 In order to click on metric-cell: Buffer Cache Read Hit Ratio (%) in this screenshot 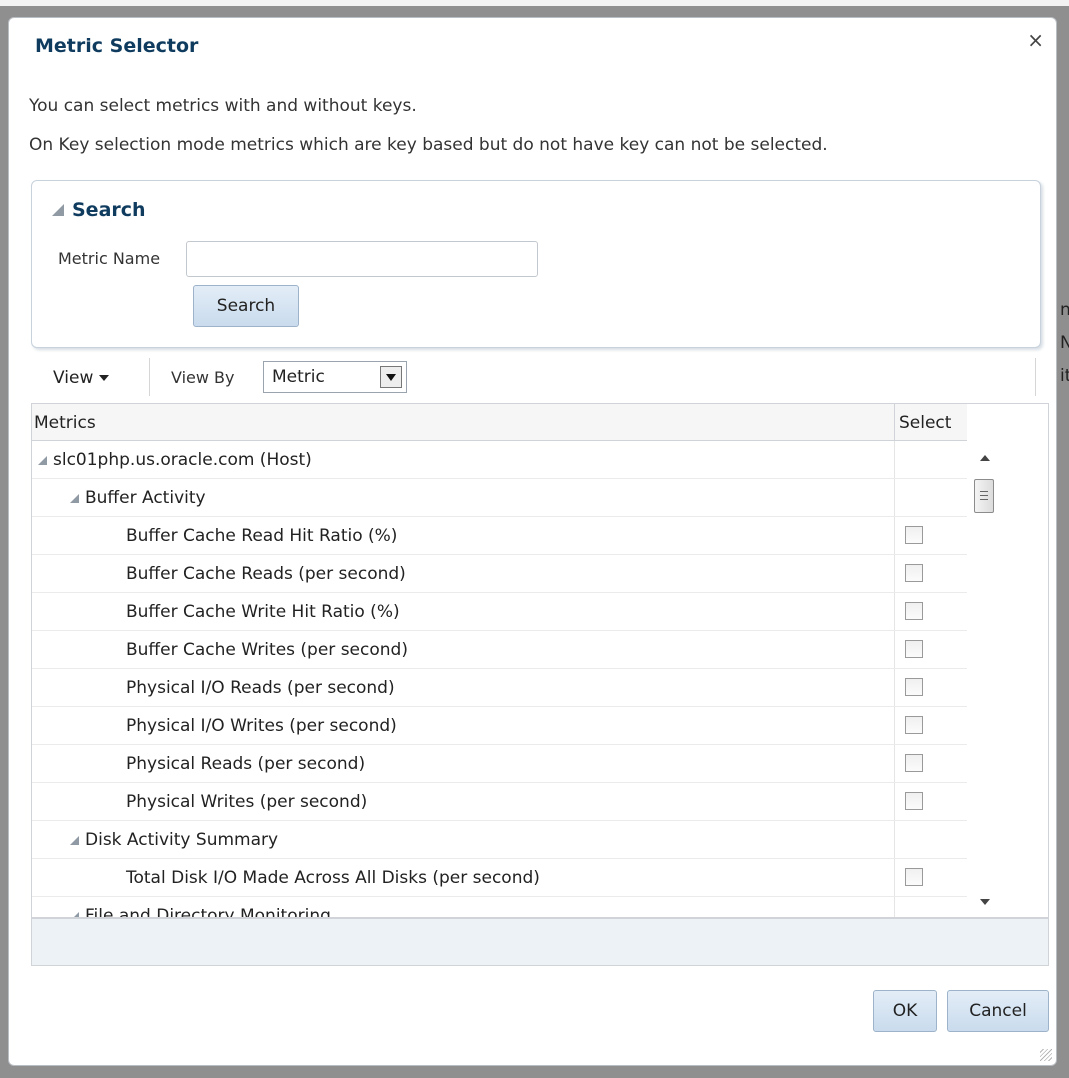, I will do `click(261, 536)`.